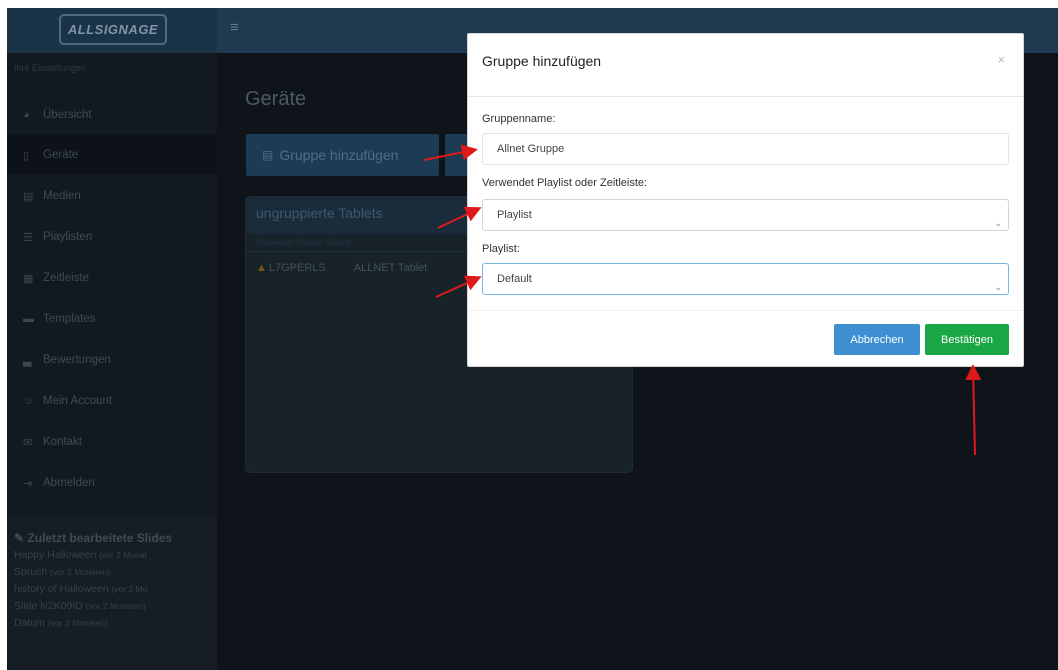 Image resolution: width=1058 pixels, height=670 pixels. I want to click on sidebar-item-label: Abmelden, so click(69, 483).